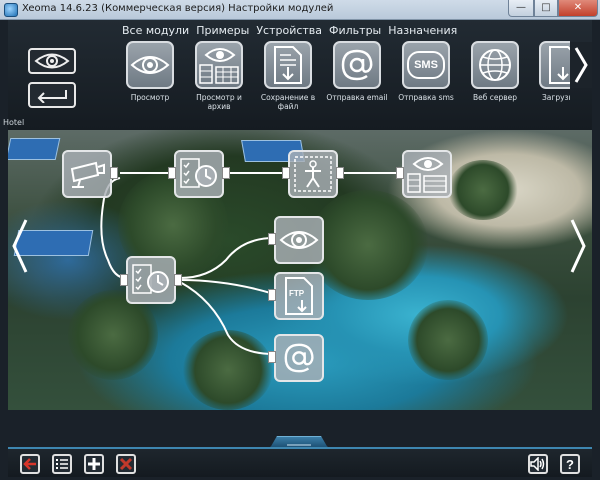 Image resolution: width=600 pixels, height=480 pixels. Describe the element at coordinates (289, 30) in the screenshot. I see `menu-item-devices: Устройства` at that location.